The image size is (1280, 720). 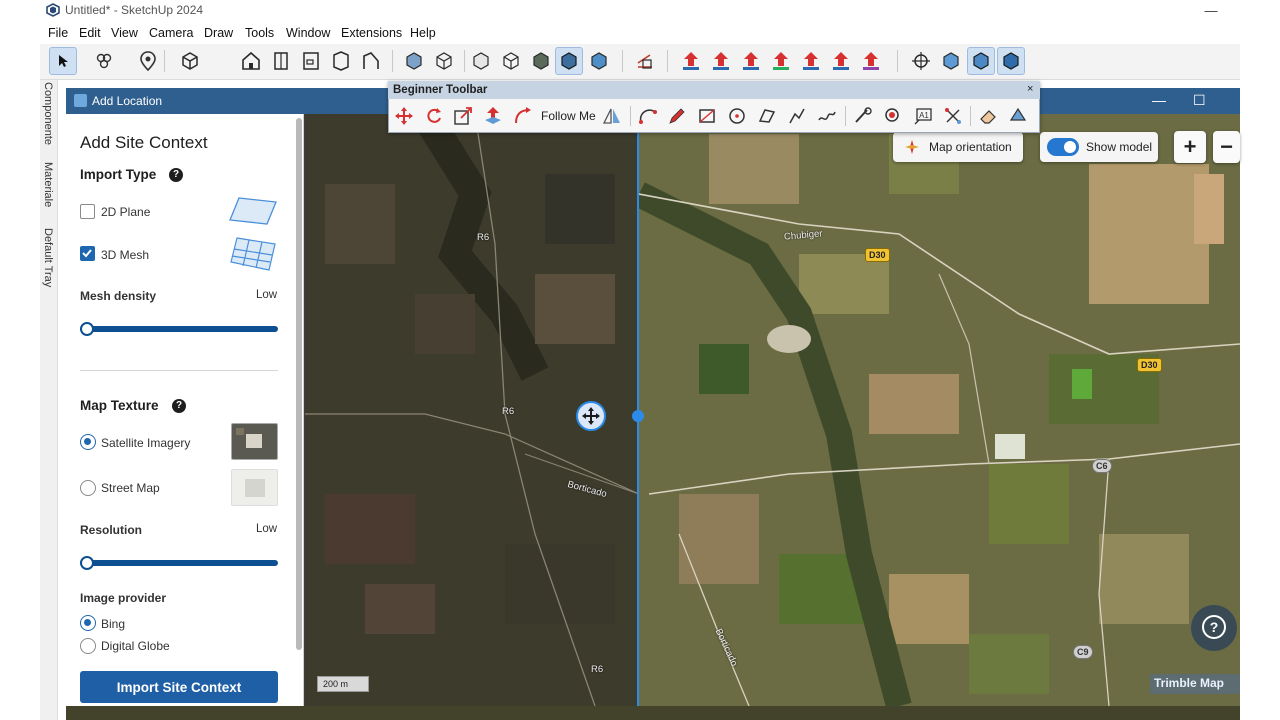 I want to click on map-orientation-button: Map orientation, so click(x=958, y=147).